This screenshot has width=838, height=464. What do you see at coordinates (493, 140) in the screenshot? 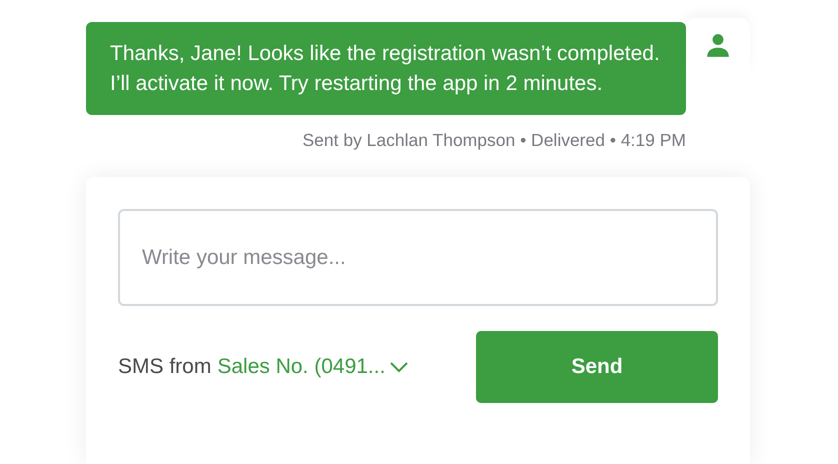
I see `message-status: Sent by Lachlan Thompson • Delivered • 4:19 PM` at bounding box center [493, 140].